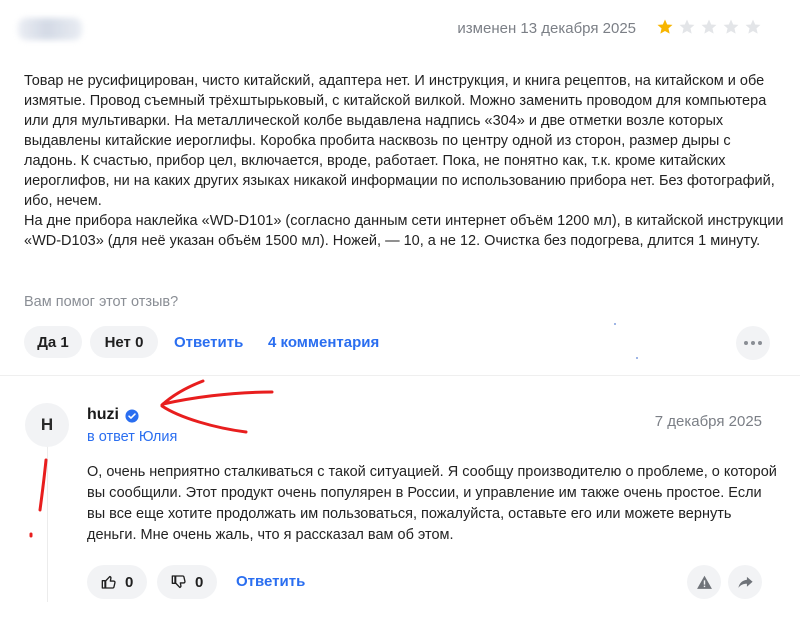 The image size is (800, 625). What do you see at coordinates (708, 421) in the screenshot?
I see `reply-date: 7 декабря 2025` at bounding box center [708, 421].